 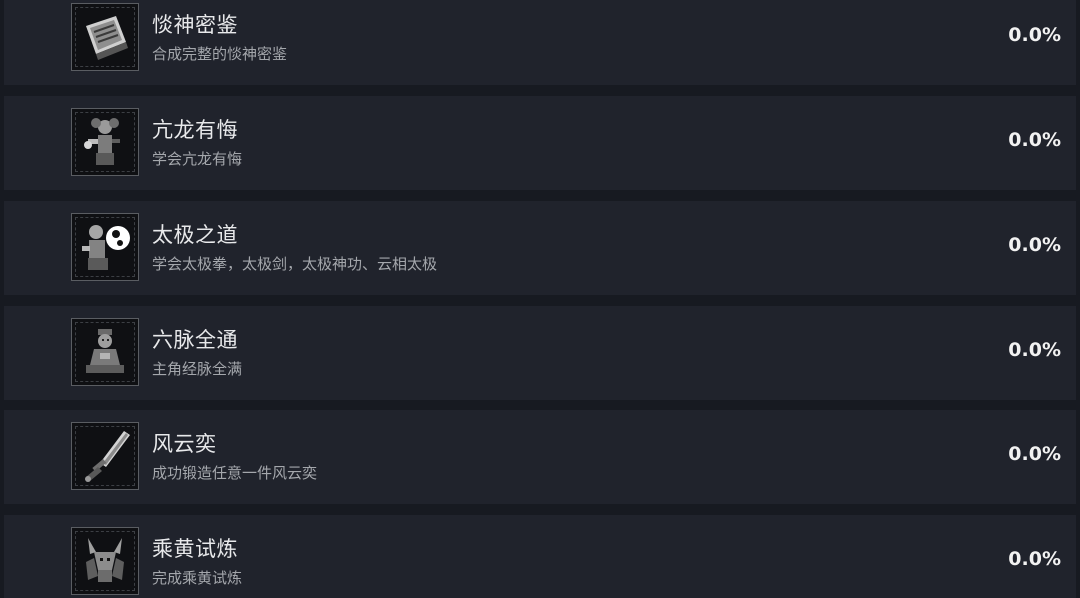 I want to click on taiji-master-icon, so click(x=105, y=247).